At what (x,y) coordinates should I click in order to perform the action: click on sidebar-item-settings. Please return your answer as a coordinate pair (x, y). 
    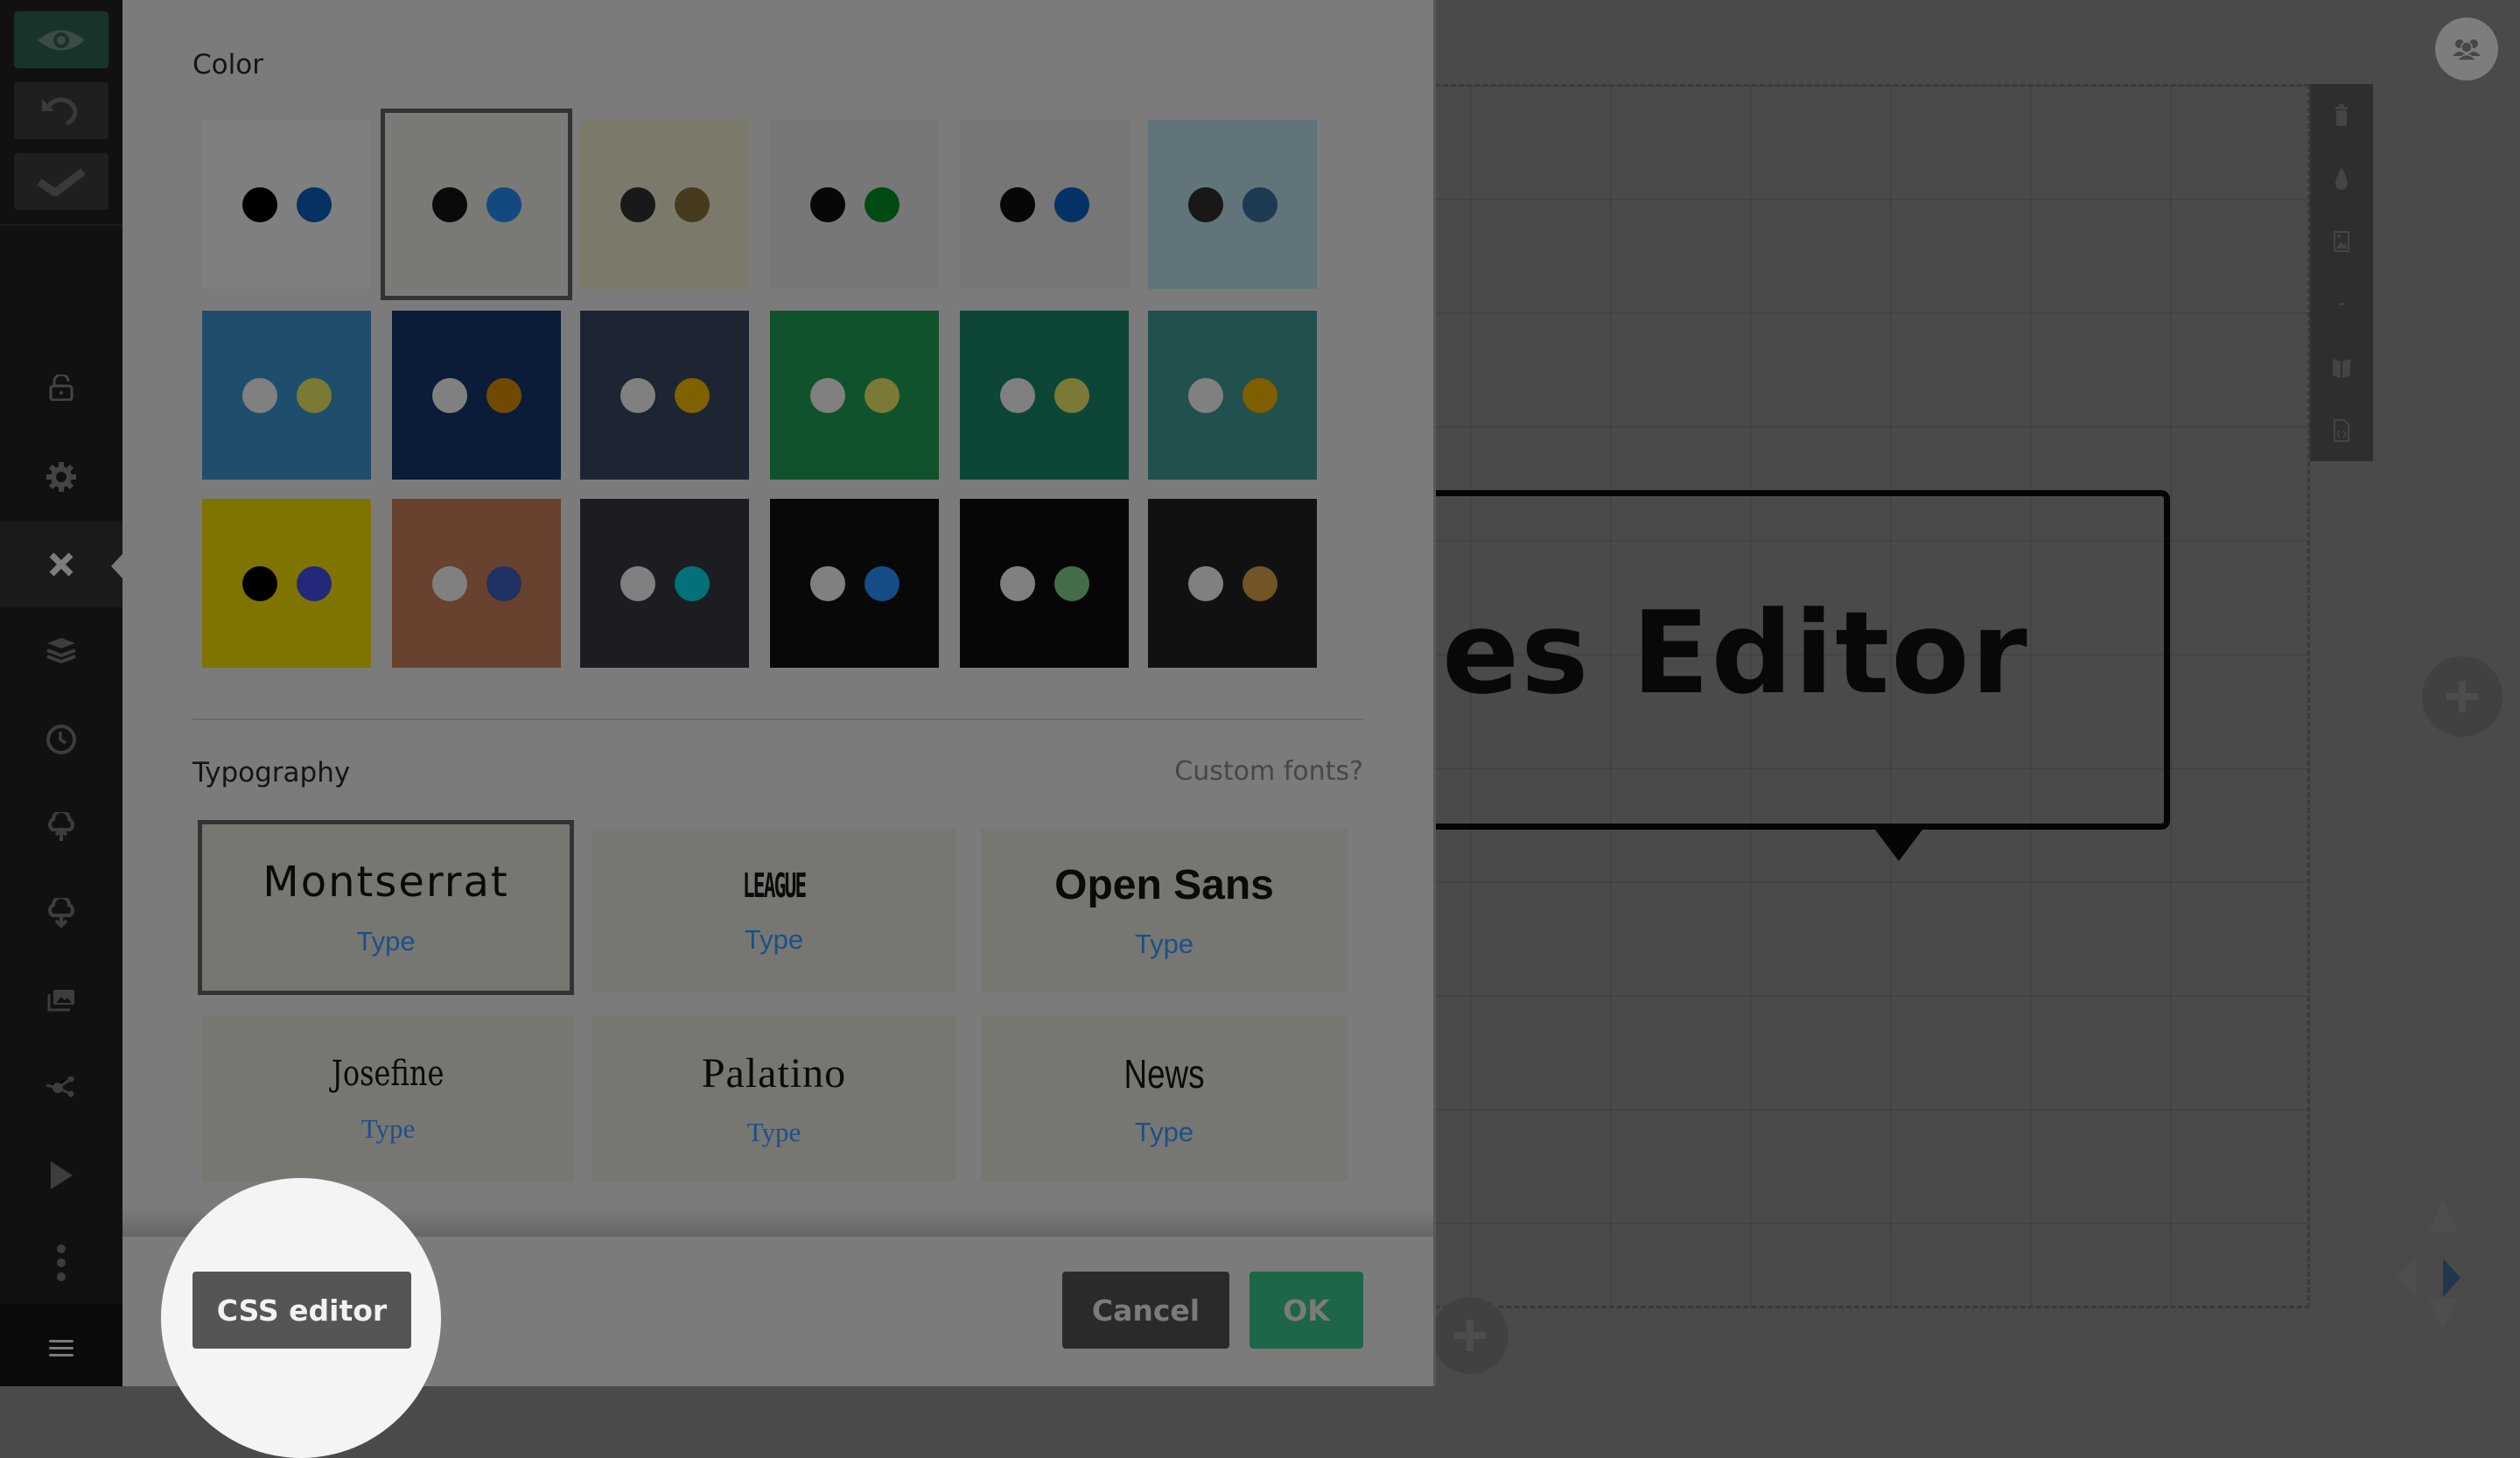
    Looking at the image, I should click on (61, 477).